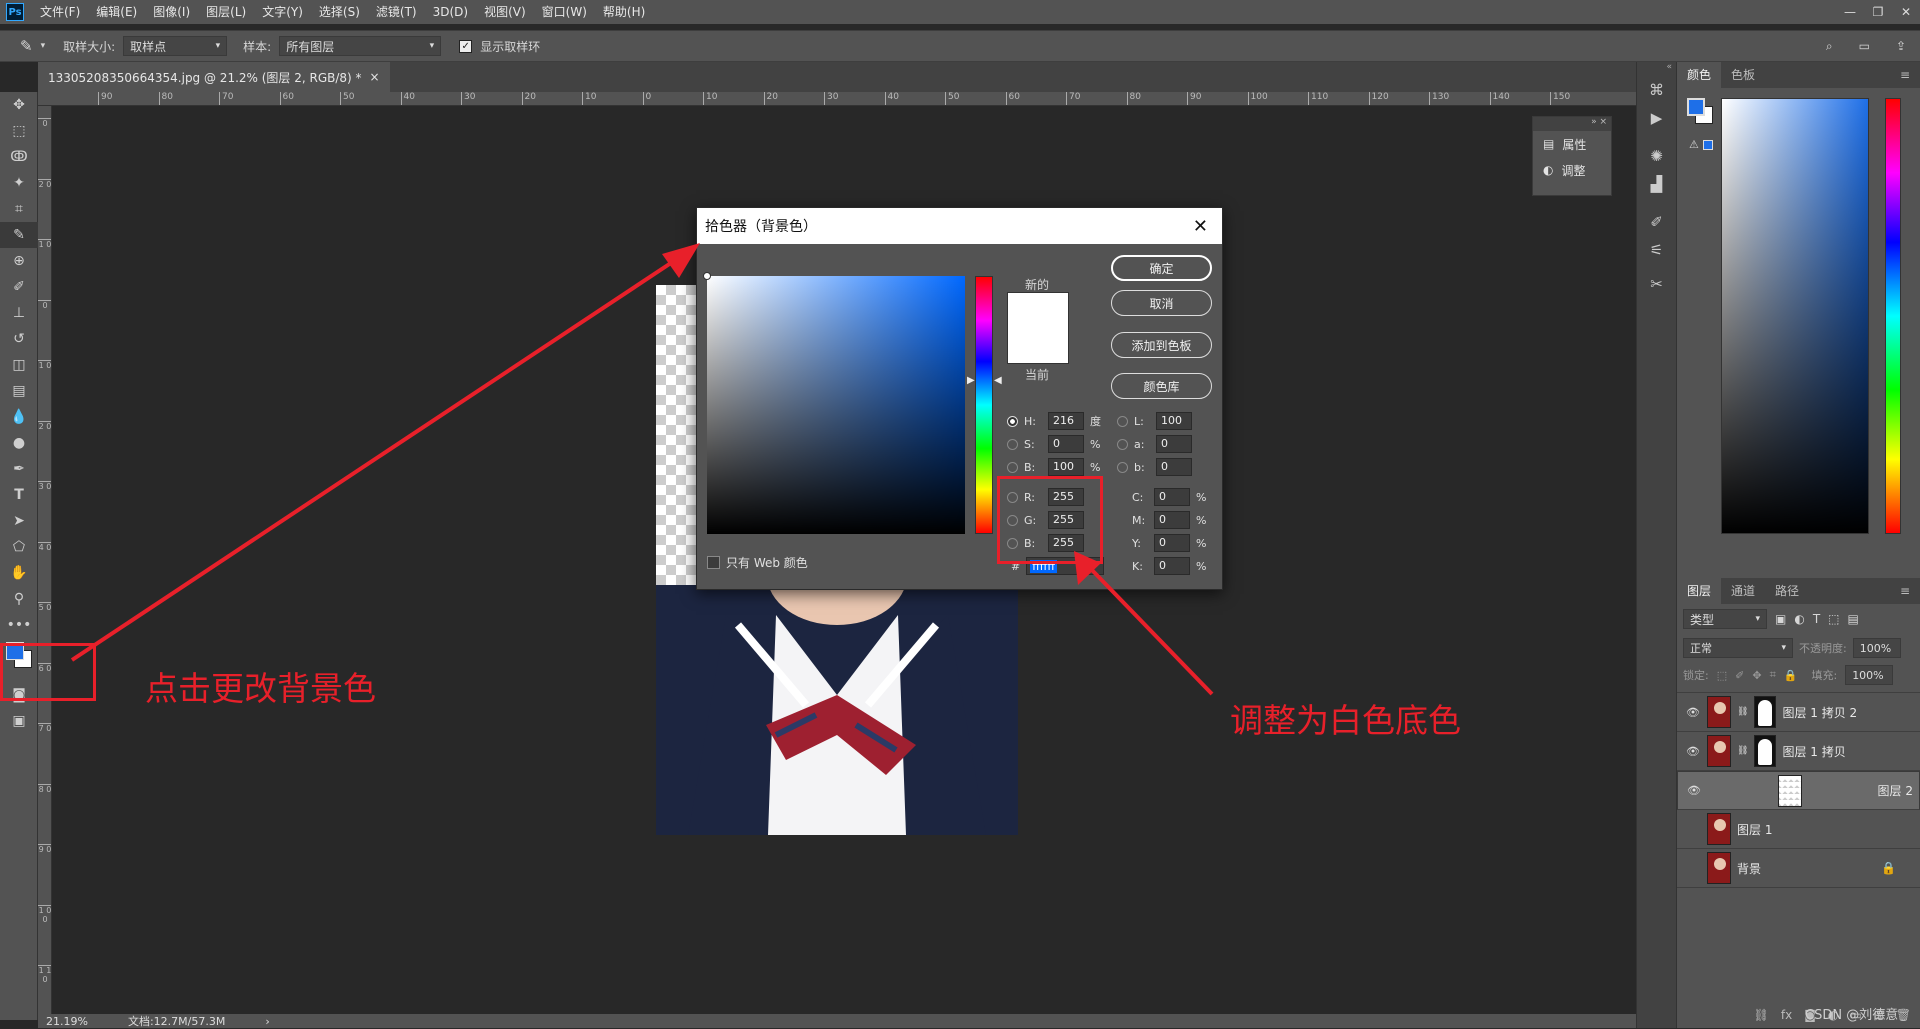 This screenshot has width=1920, height=1029. What do you see at coordinates (1200, 226) in the screenshot?
I see `close-icon: ✕` at bounding box center [1200, 226].